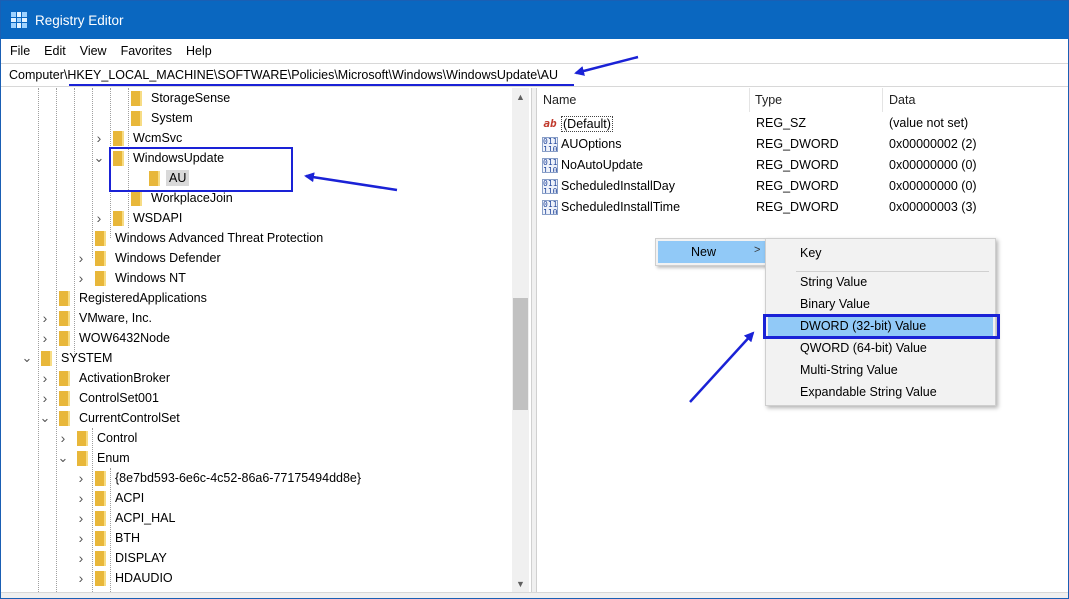 The height and width of the screenshot is (599, 1069). What do you see at coordinates (139, 218) in the screenshot?
I see `tree-node: › WSDAPI` at bounding box center [139, 218].